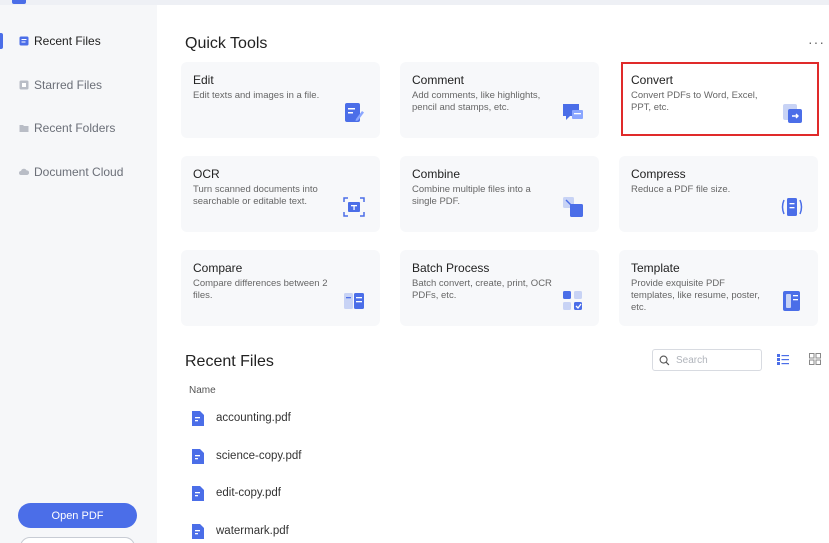 The height and width of the screenshot is (543, 829). I want to click on search-icon, so click(664, 360).